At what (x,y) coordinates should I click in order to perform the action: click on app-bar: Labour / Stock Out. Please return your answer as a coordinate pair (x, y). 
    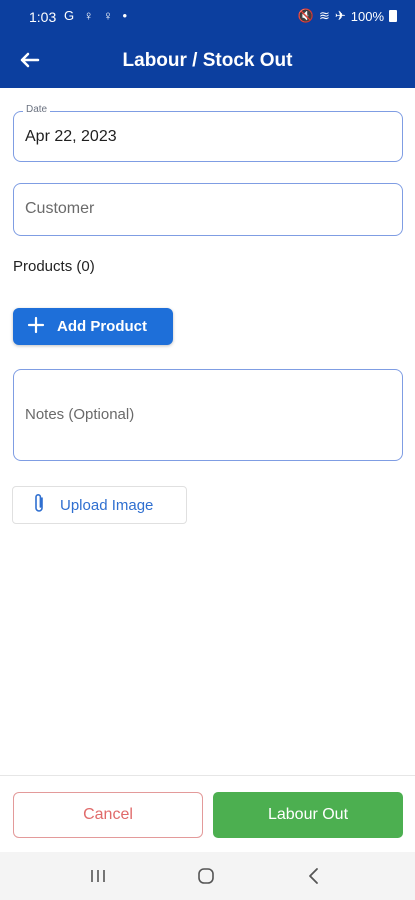
    Looking at the image, I should click on (207, 60).